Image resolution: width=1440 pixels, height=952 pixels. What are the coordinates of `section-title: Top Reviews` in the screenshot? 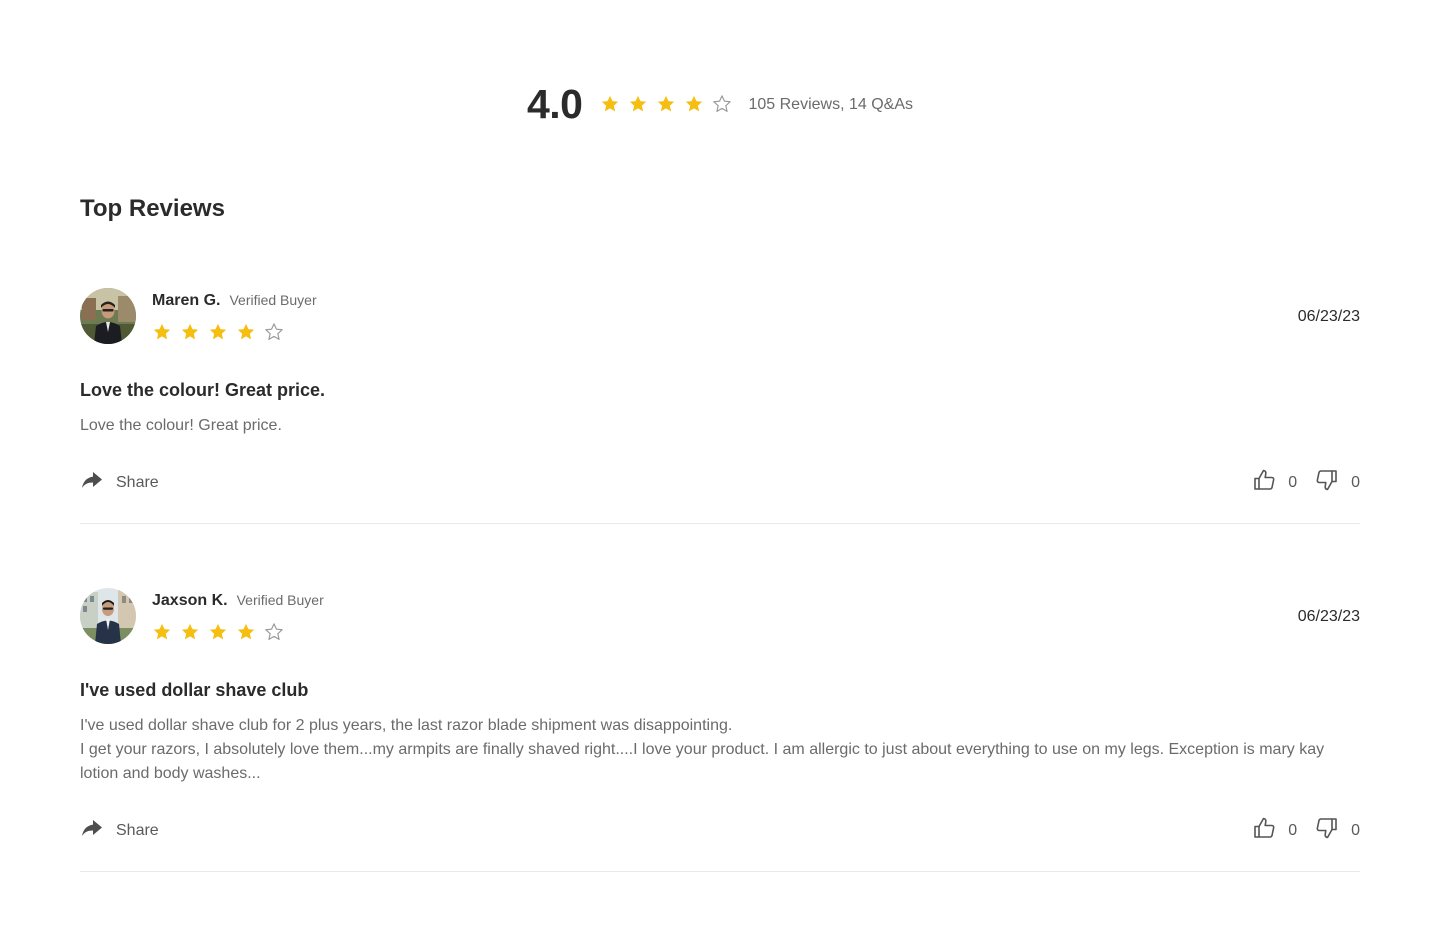 It's located at (152, 208).